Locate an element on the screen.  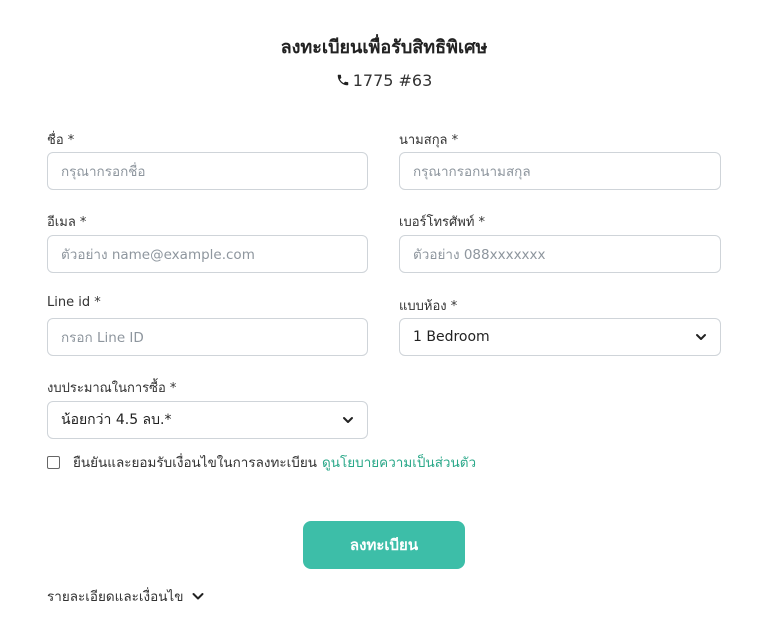
last-name-label: นามสกุล * is located at coordinates (429, 140).